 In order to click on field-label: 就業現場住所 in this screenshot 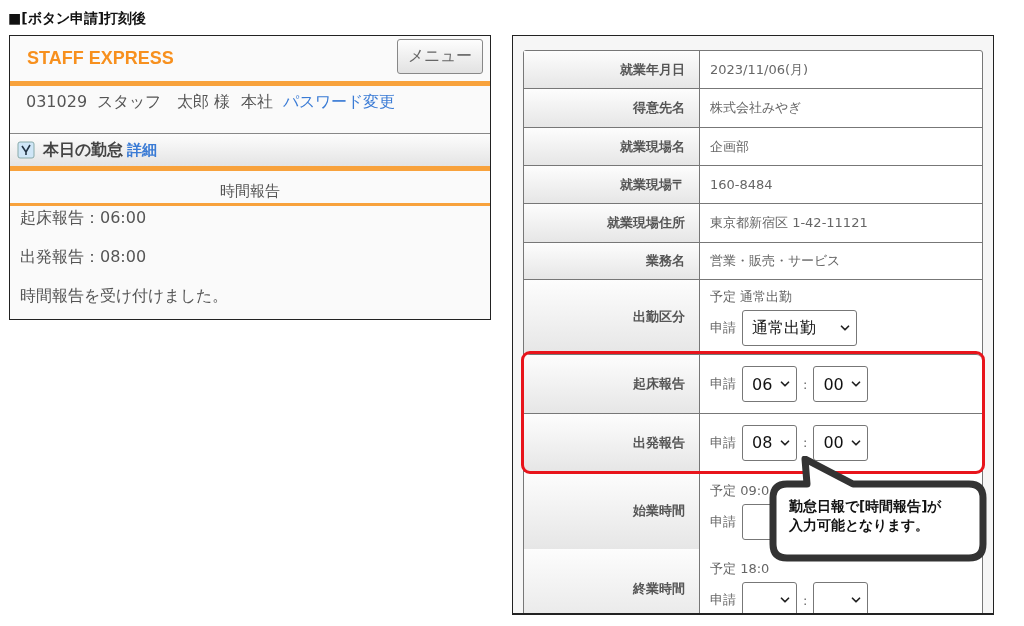, I will do `click(612, 223)`.